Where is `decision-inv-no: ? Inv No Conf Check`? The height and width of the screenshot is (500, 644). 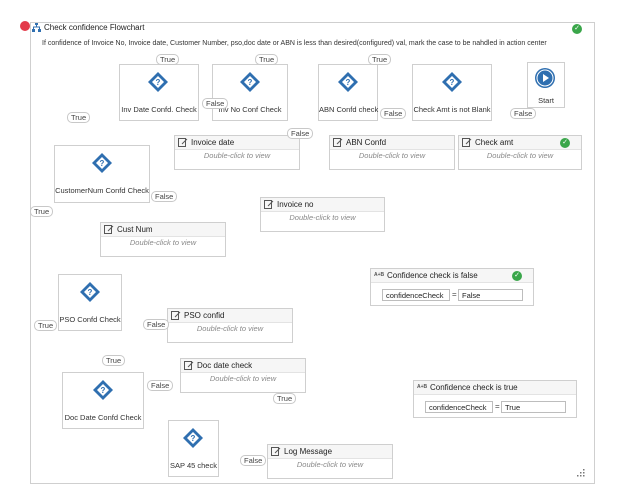
decision-inv-no: ? Inv No Conf Check is located at coordinates (250, 92).